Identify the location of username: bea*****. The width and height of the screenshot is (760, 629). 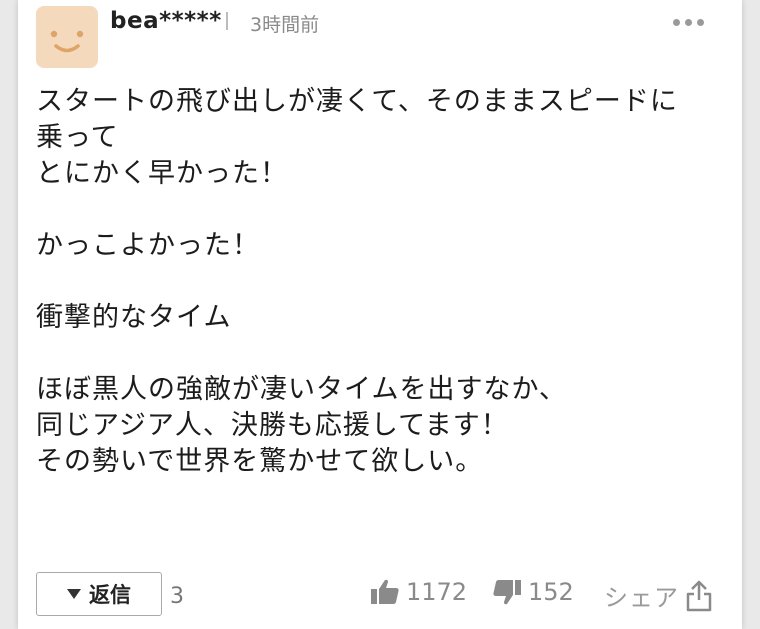
(166, 21).